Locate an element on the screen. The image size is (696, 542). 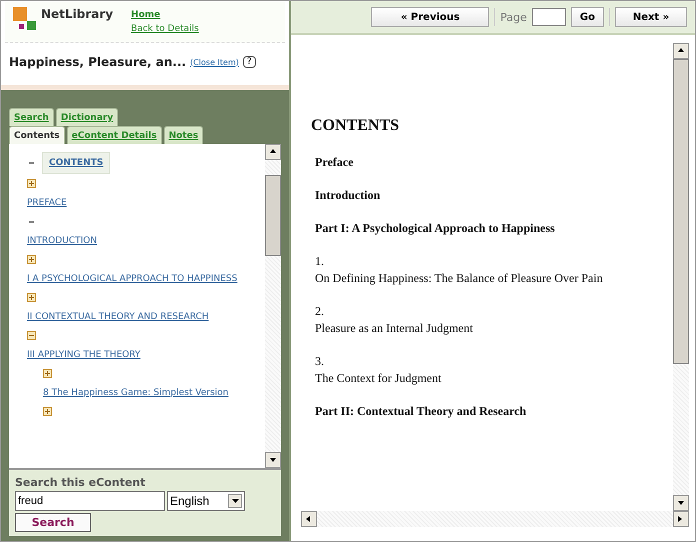
chapter-title: On Defining Happiness: The Balance of Pleasure Over Pain is located at coordinates (494, 278).